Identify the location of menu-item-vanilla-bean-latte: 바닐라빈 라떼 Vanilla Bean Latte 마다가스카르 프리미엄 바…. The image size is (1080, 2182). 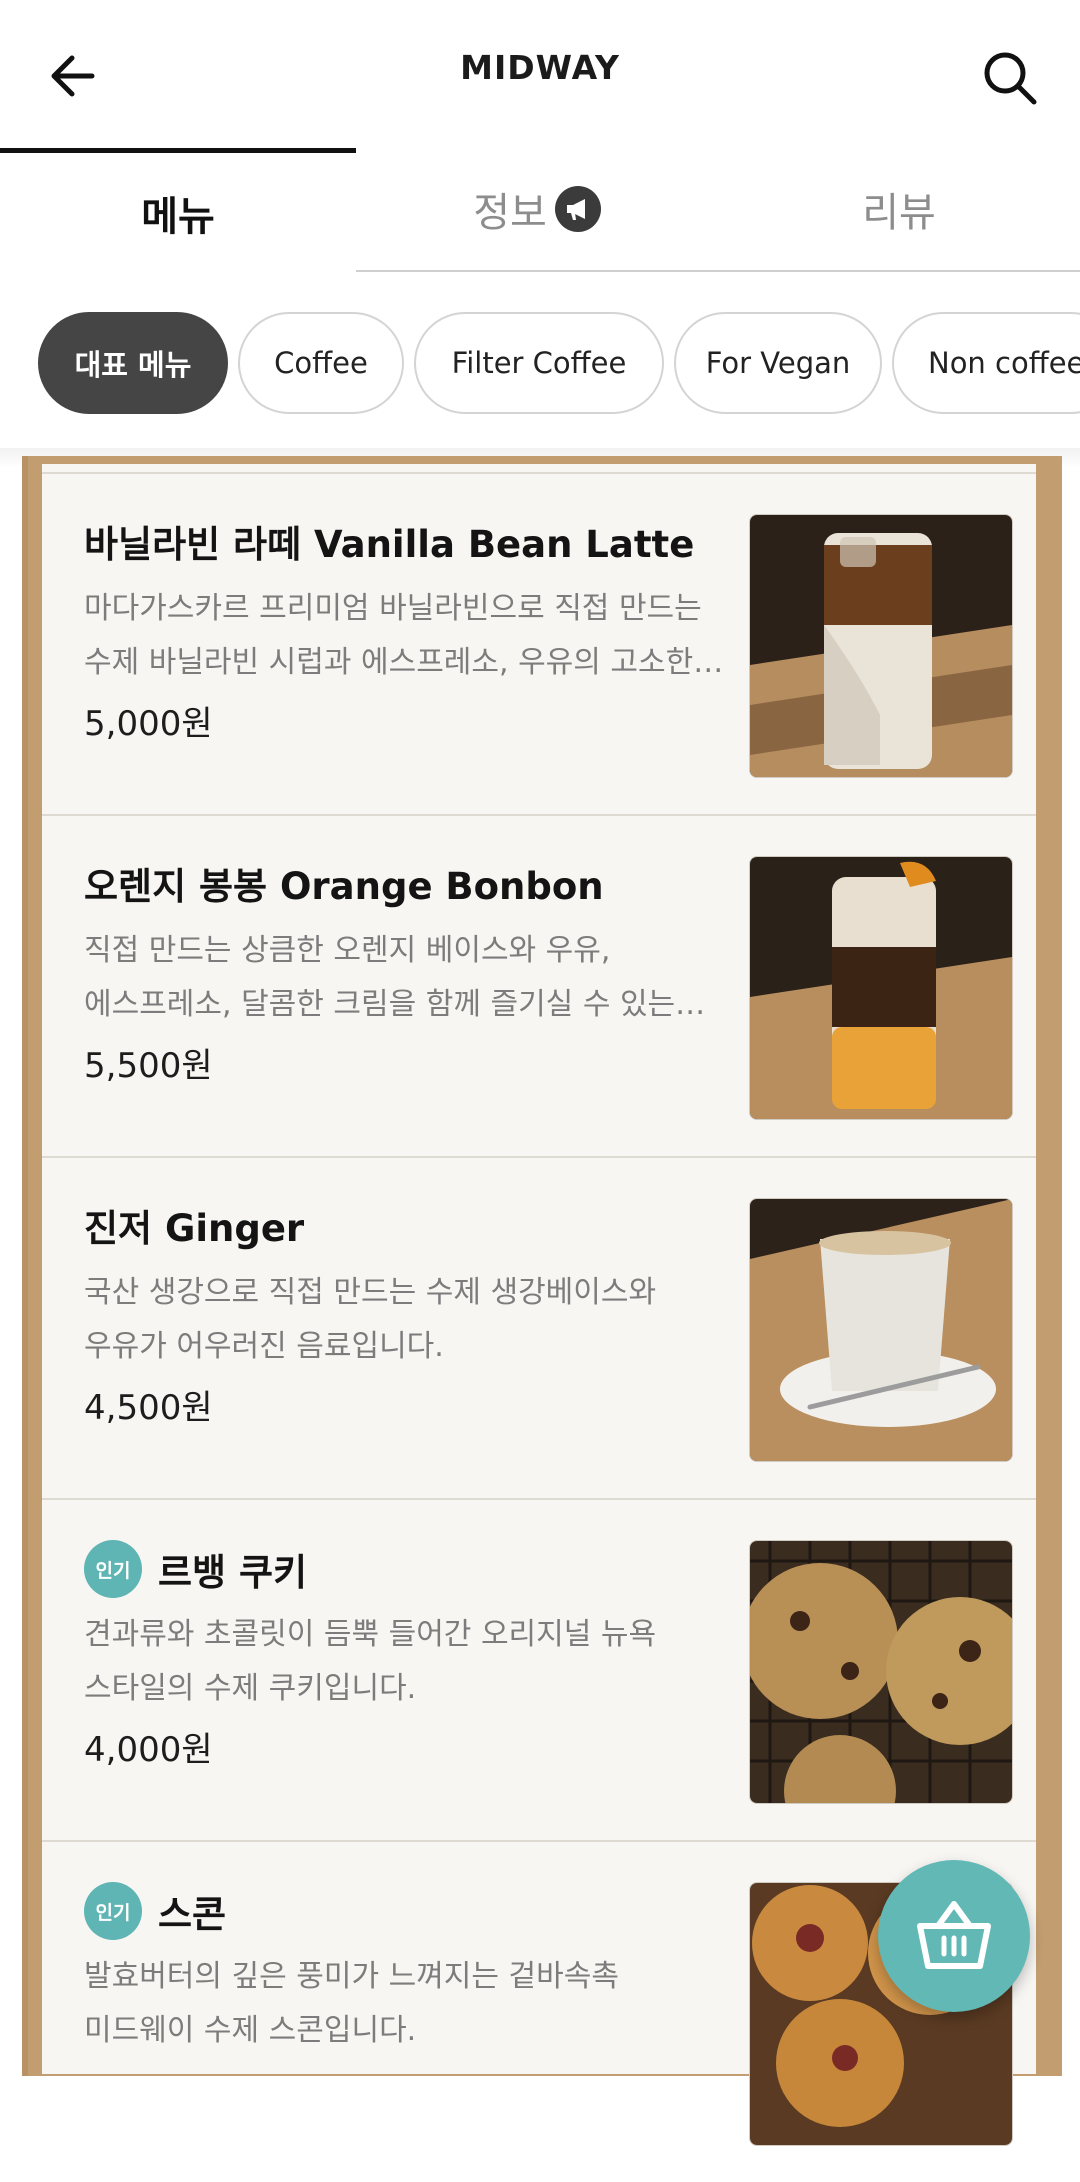
(539, 643).